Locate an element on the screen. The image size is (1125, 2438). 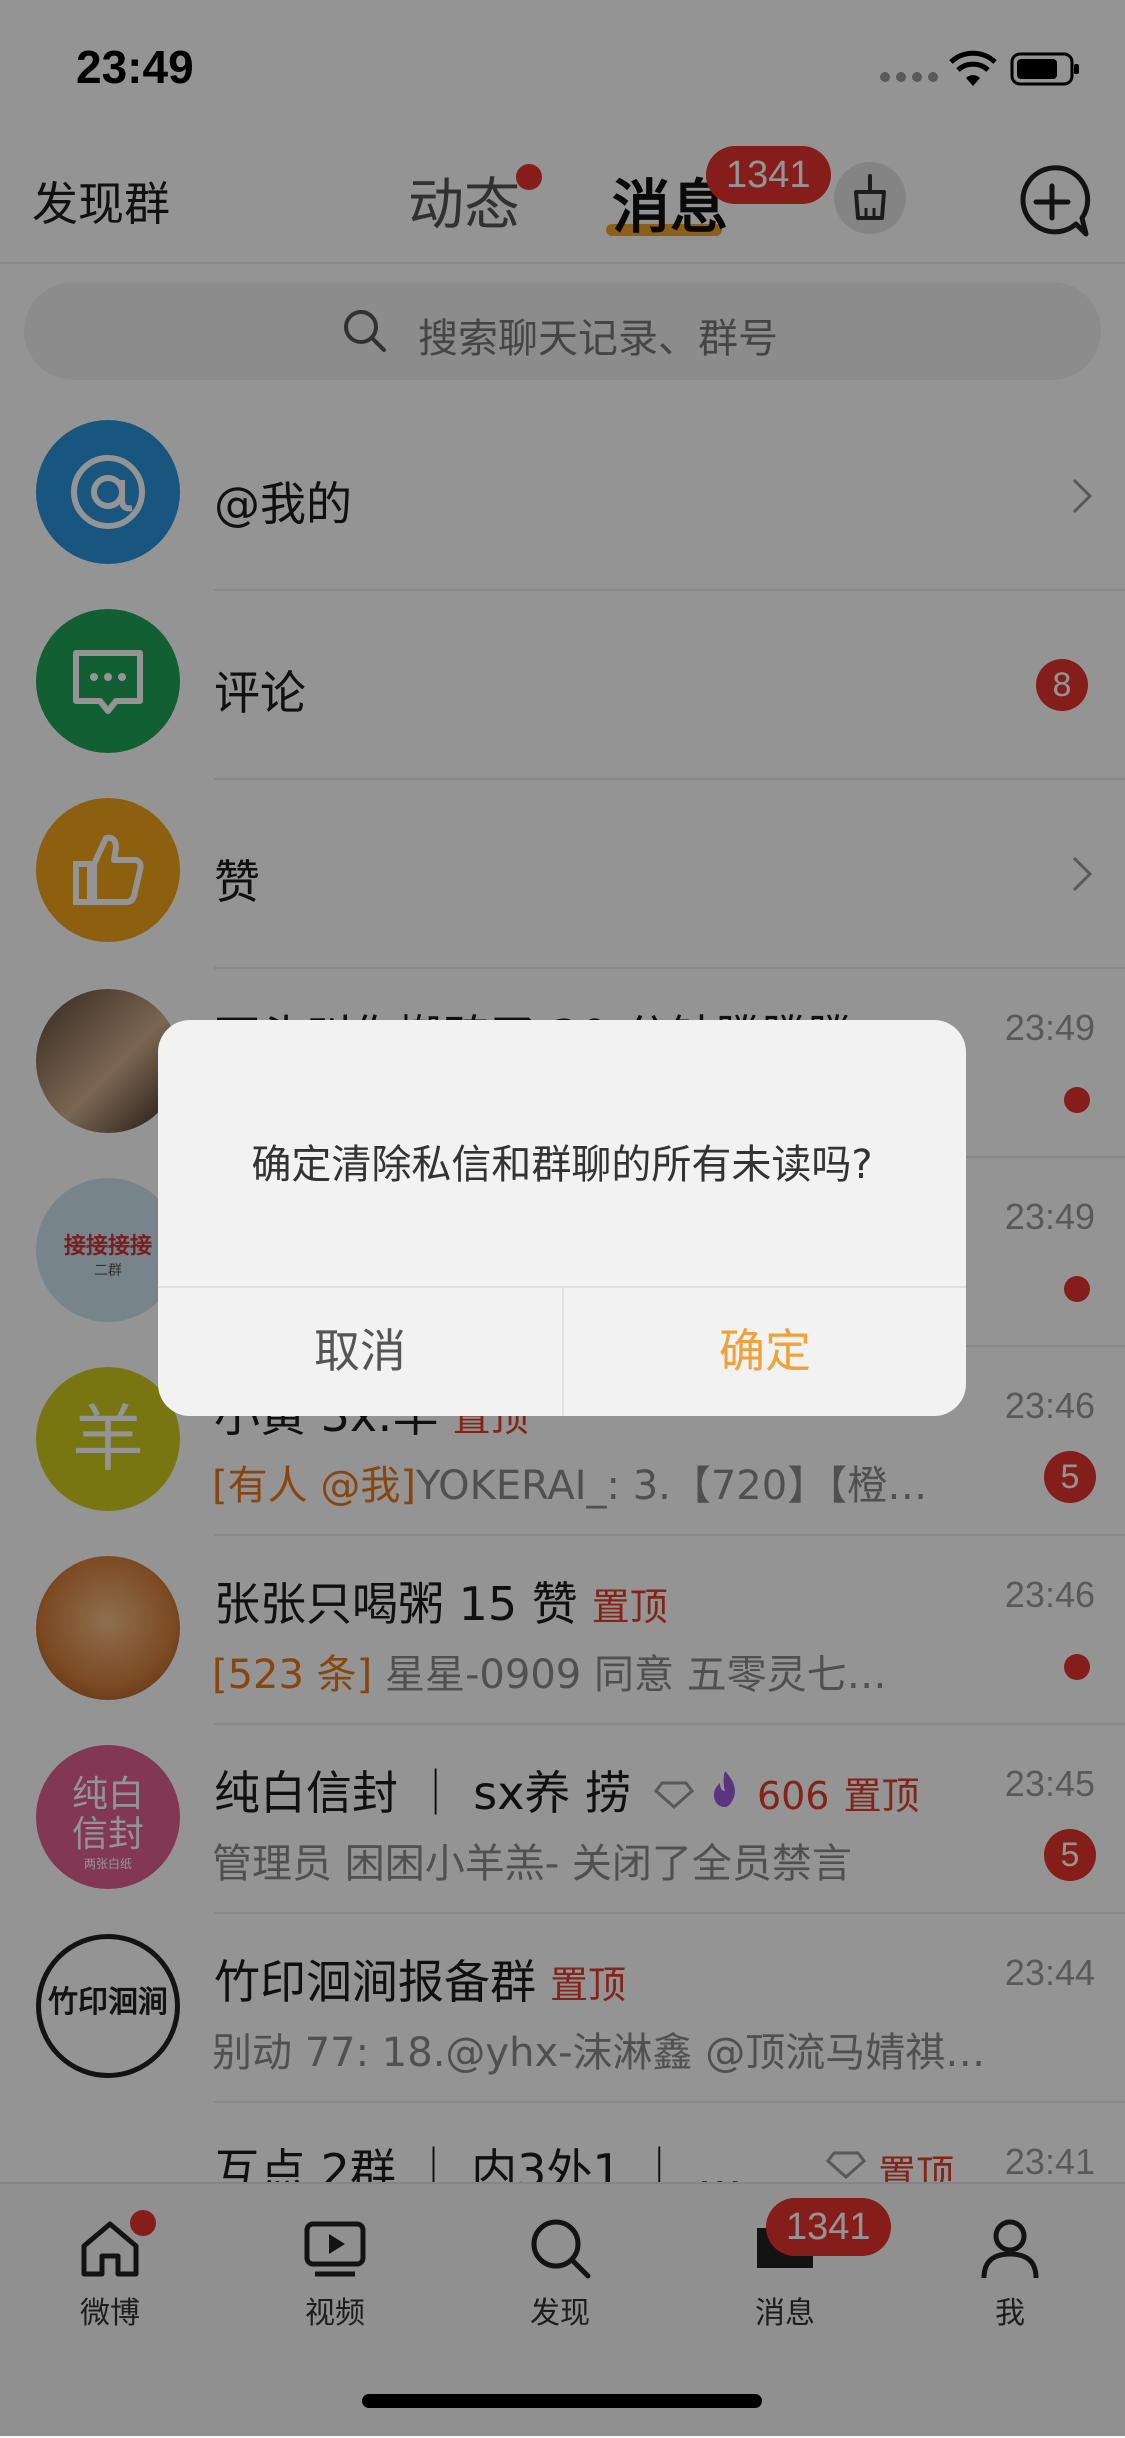
confirm-dialog: 确定清除私信和群聊的所有未读吗? 取消 确定 is located at coordinates (562, 1218).